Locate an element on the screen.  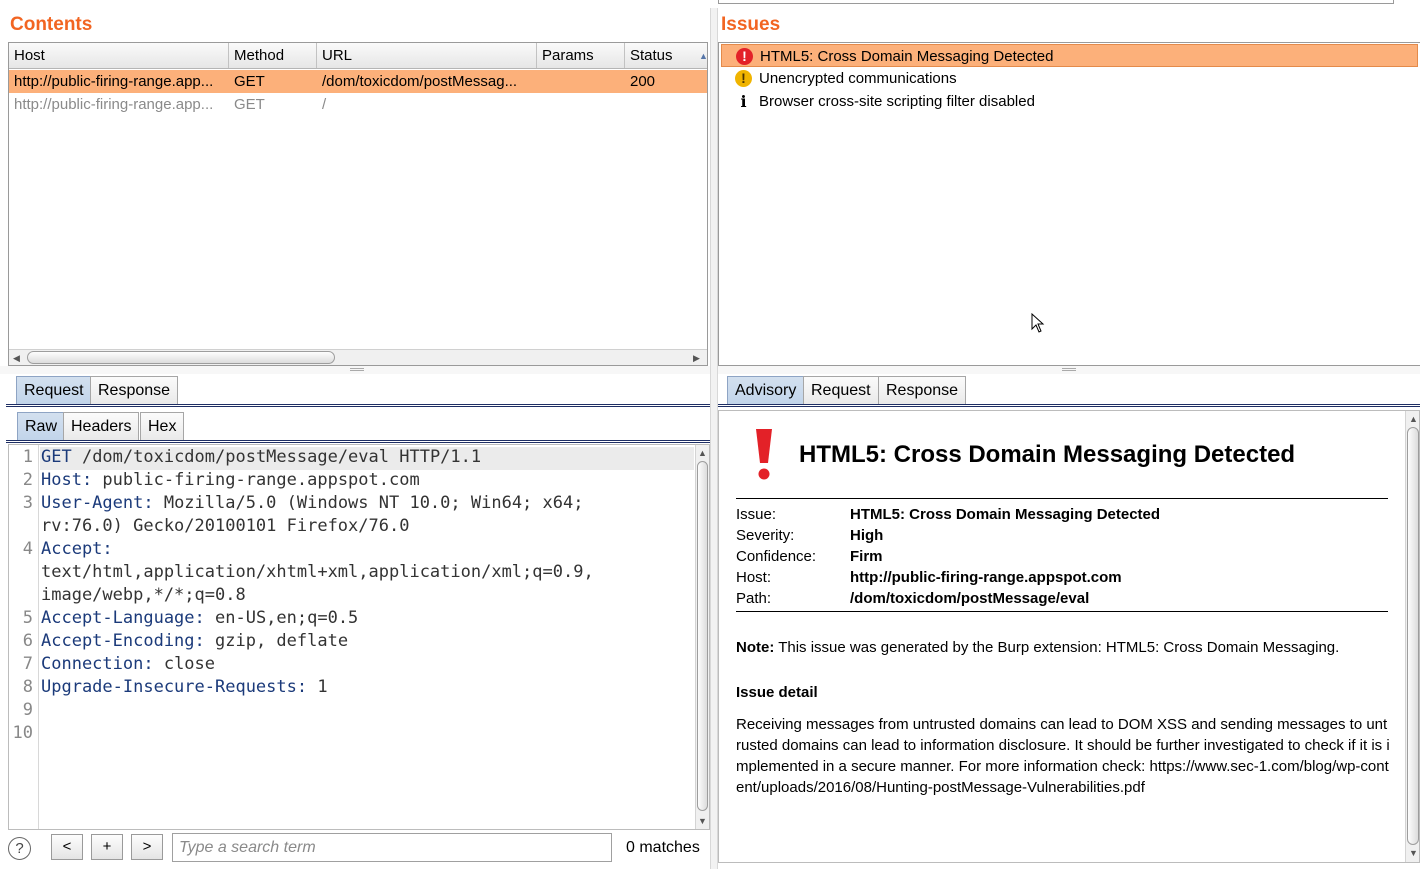
tab-headers: Headers is located at coordinates (101, 426).